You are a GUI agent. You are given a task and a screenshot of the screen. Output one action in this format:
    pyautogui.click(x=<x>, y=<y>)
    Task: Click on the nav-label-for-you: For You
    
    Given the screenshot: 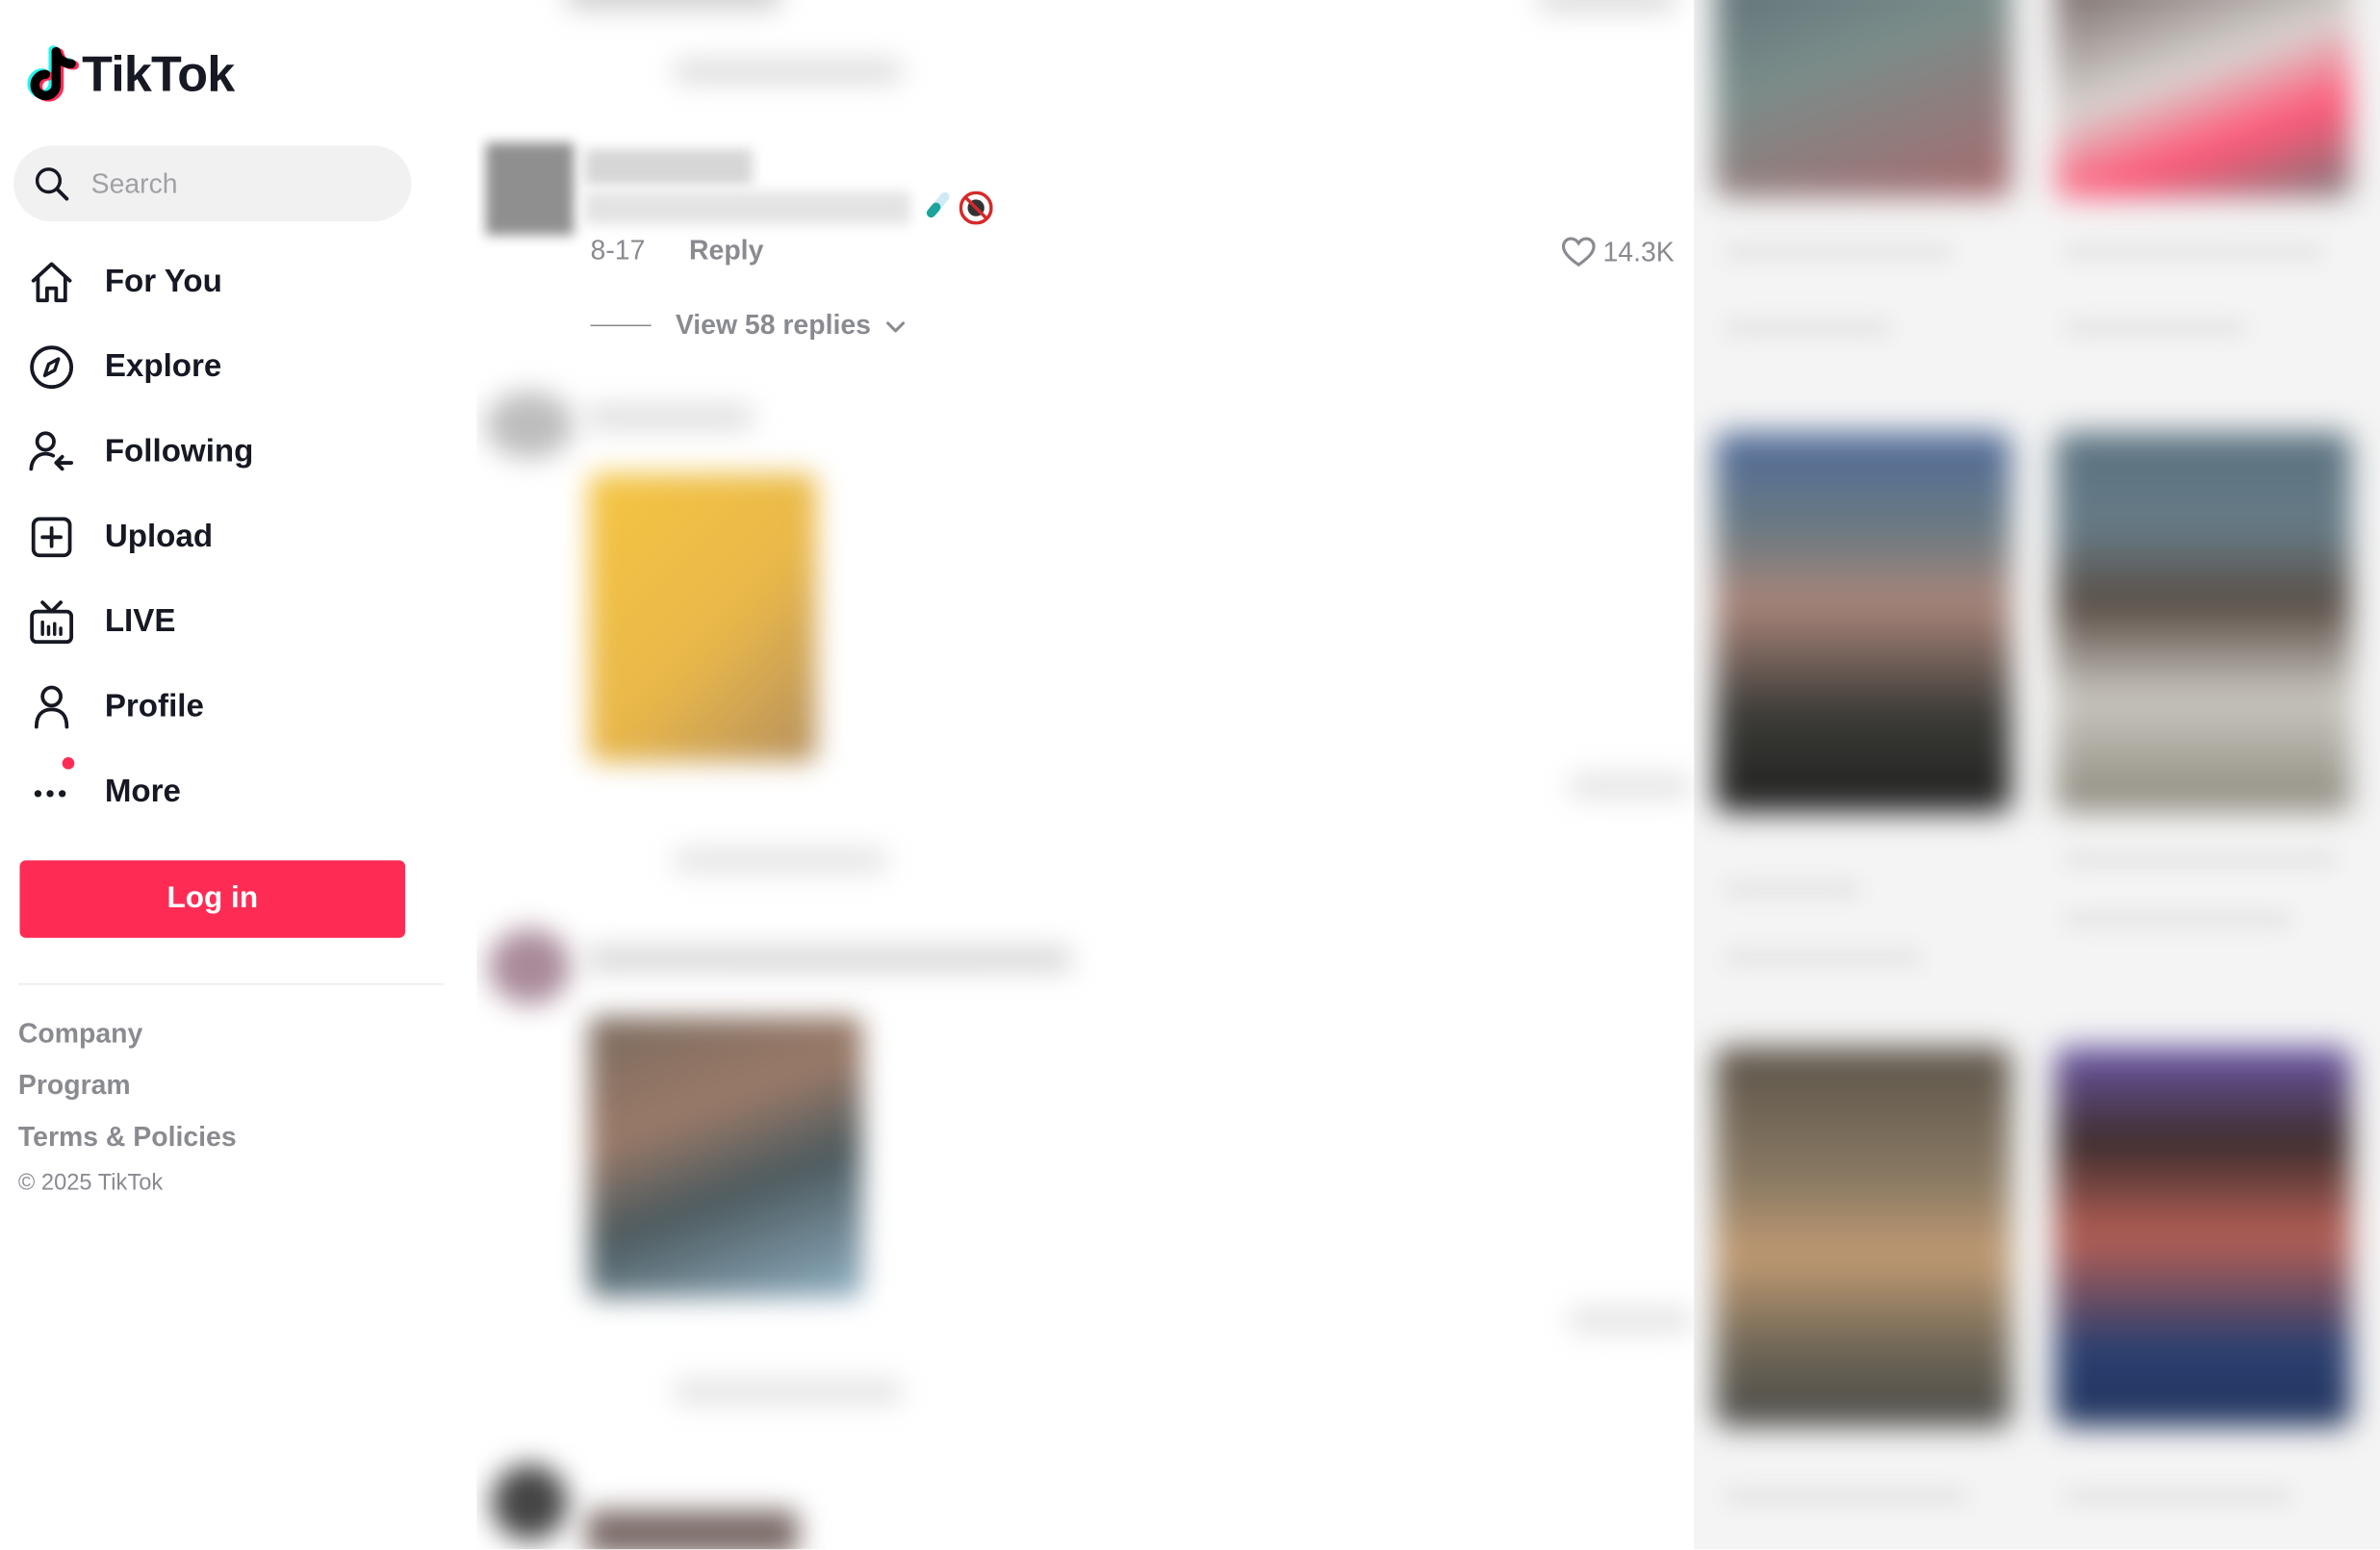 What is the action you would take?
    pyautogui.click(x=163, y=281)
    